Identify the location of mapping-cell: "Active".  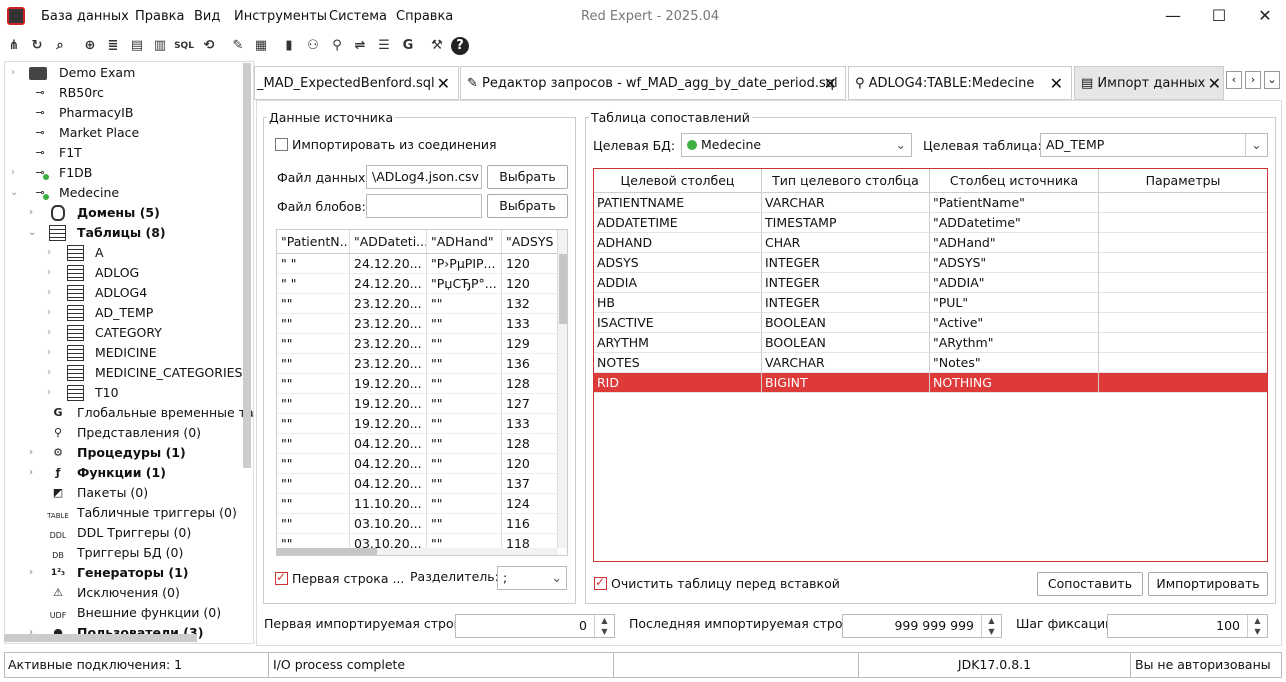
(1014, 323).